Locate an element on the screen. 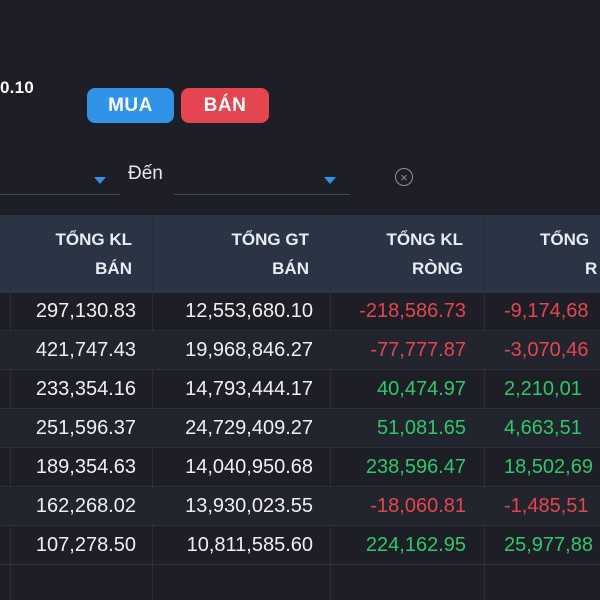 The image size is (600, 600). column-header-gt-ban: TỔNG GT BÁN is located at coordinates (230, 254).